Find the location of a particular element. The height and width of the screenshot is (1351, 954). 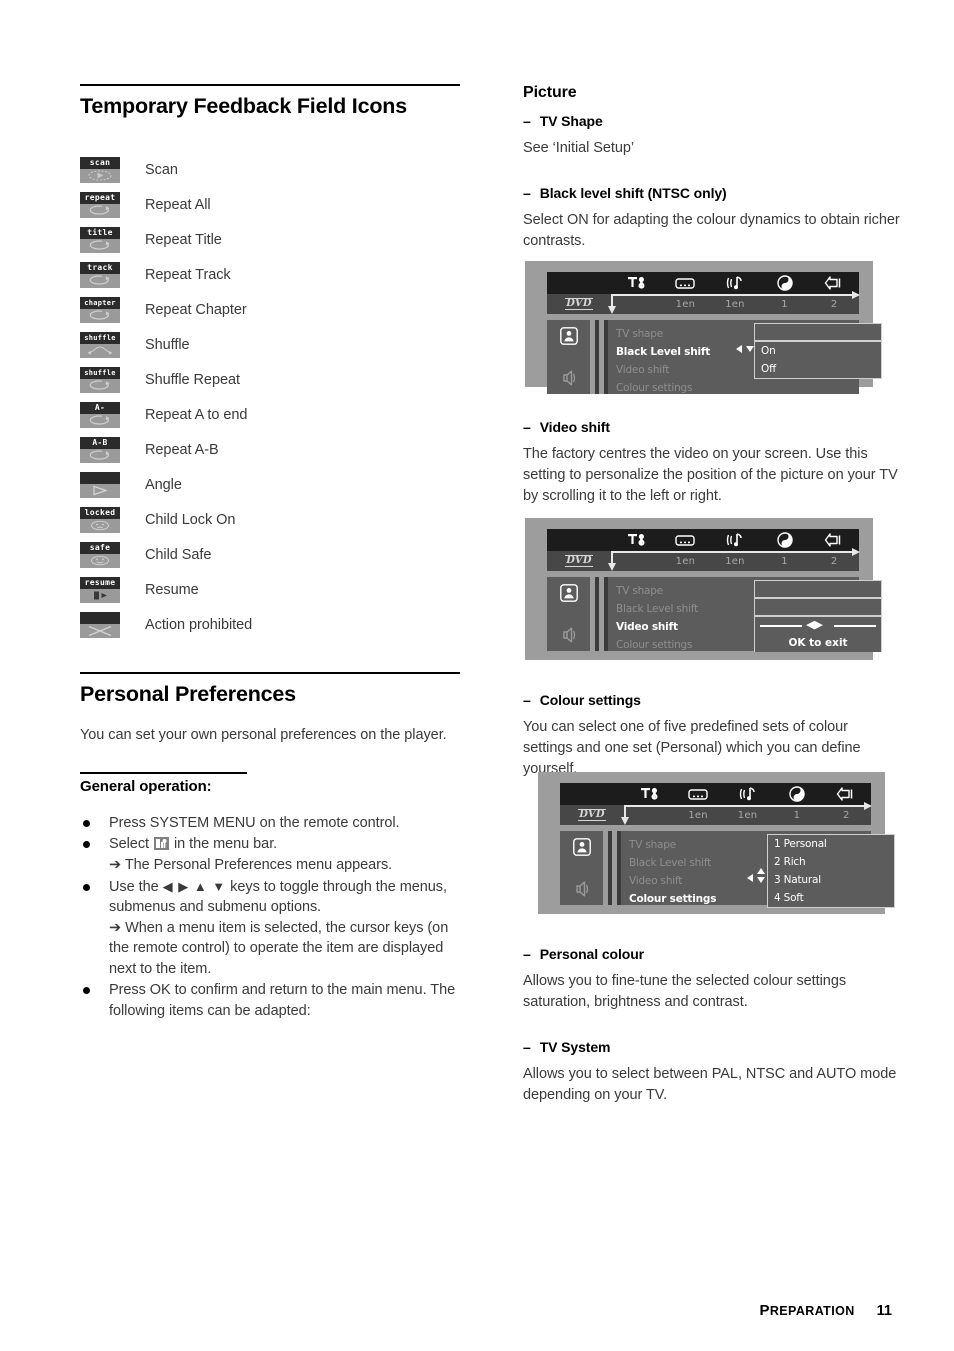

osd-option-item: 3 Natural is located at coordinates (834, 880).